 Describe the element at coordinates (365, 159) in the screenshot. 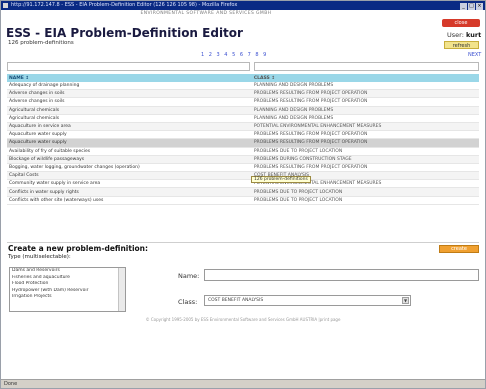

I see `row-class: Problems during construction stage` at that location.